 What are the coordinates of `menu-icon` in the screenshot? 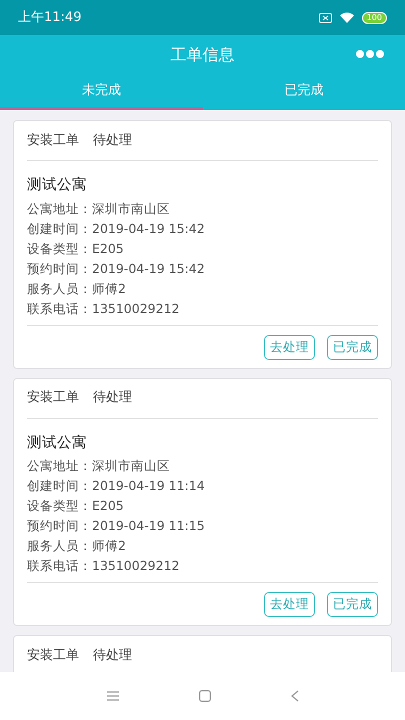 It's located at (112, 696).